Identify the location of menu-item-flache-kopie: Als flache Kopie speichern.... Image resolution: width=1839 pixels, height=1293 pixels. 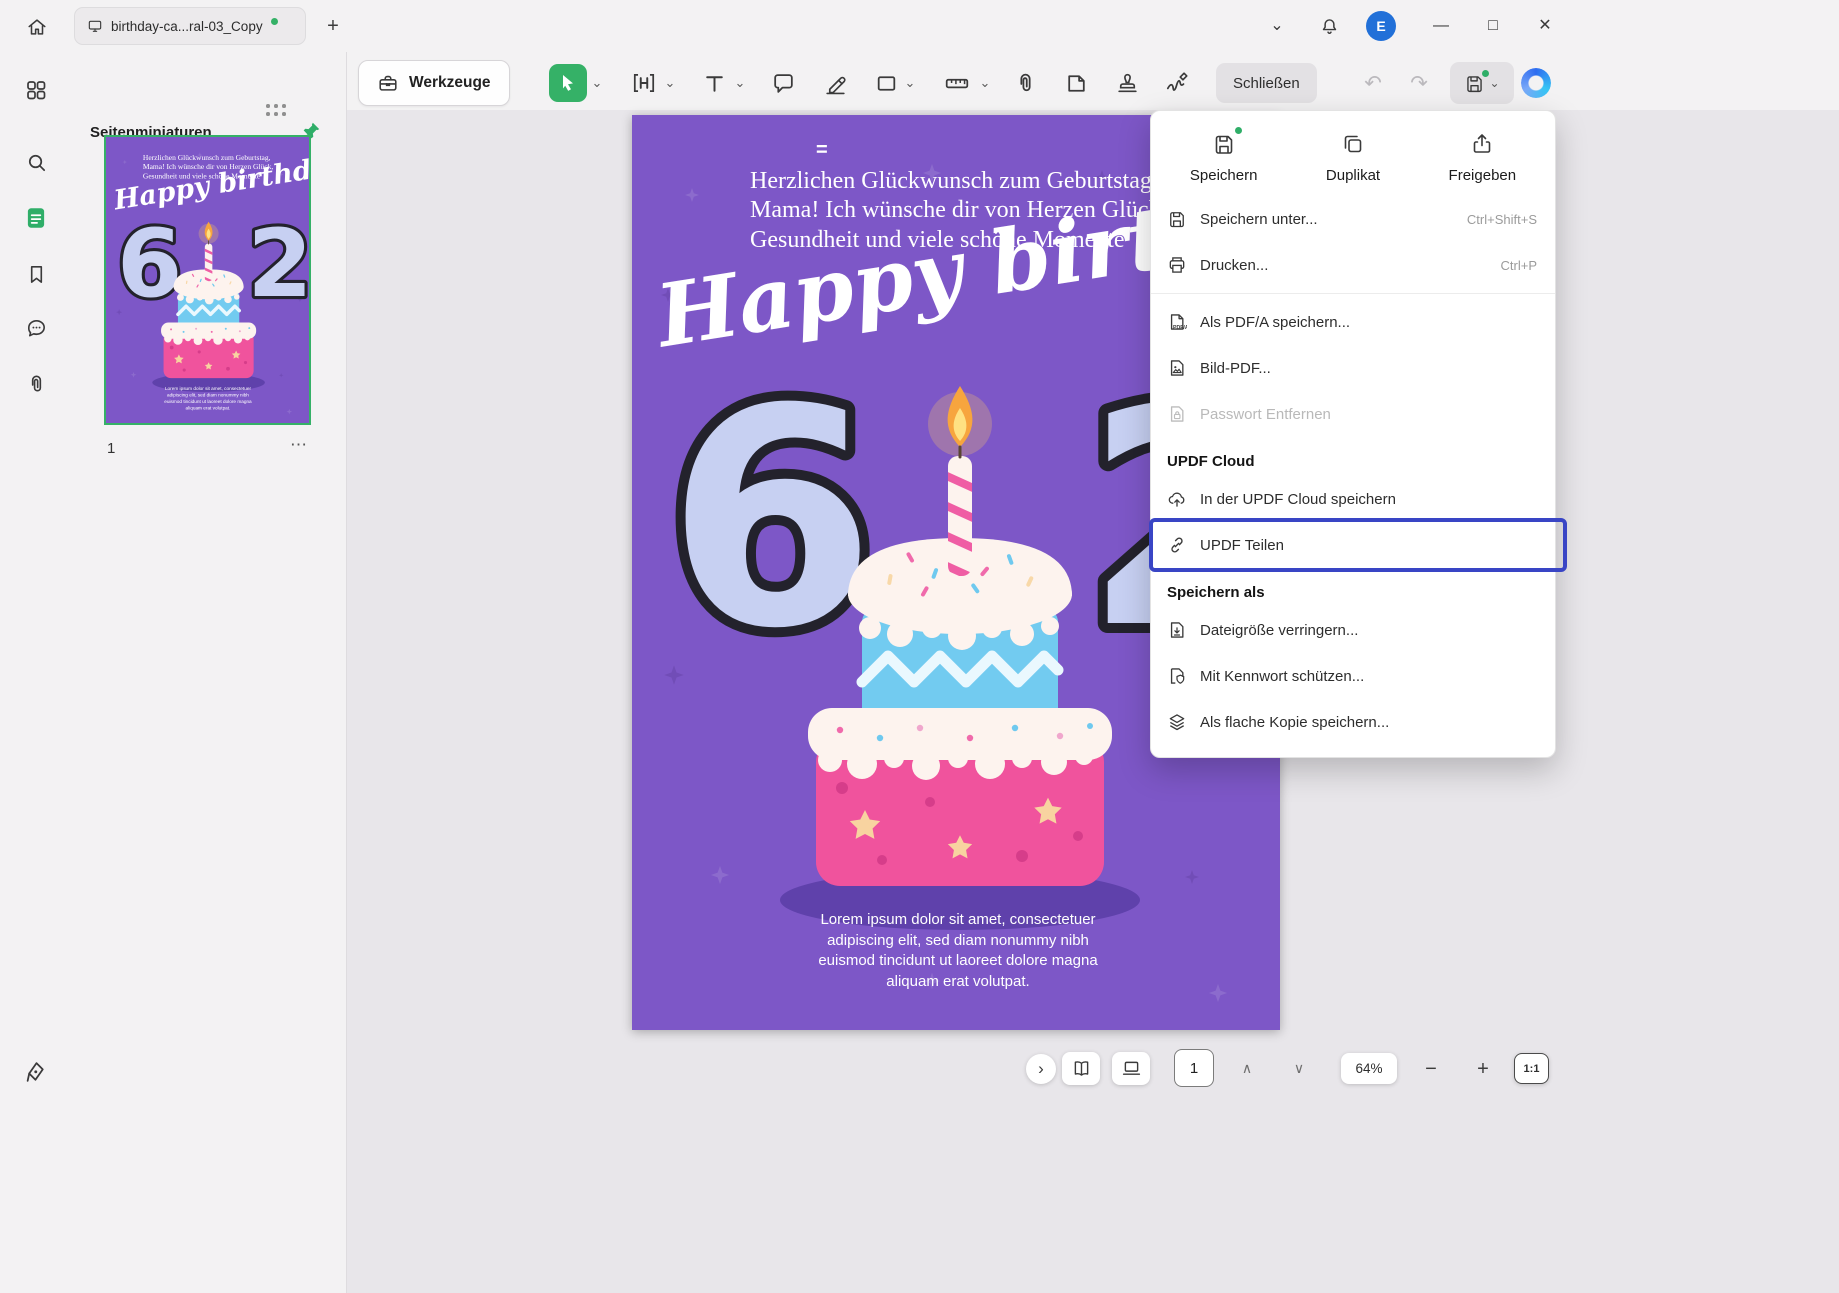
(1353, 722).